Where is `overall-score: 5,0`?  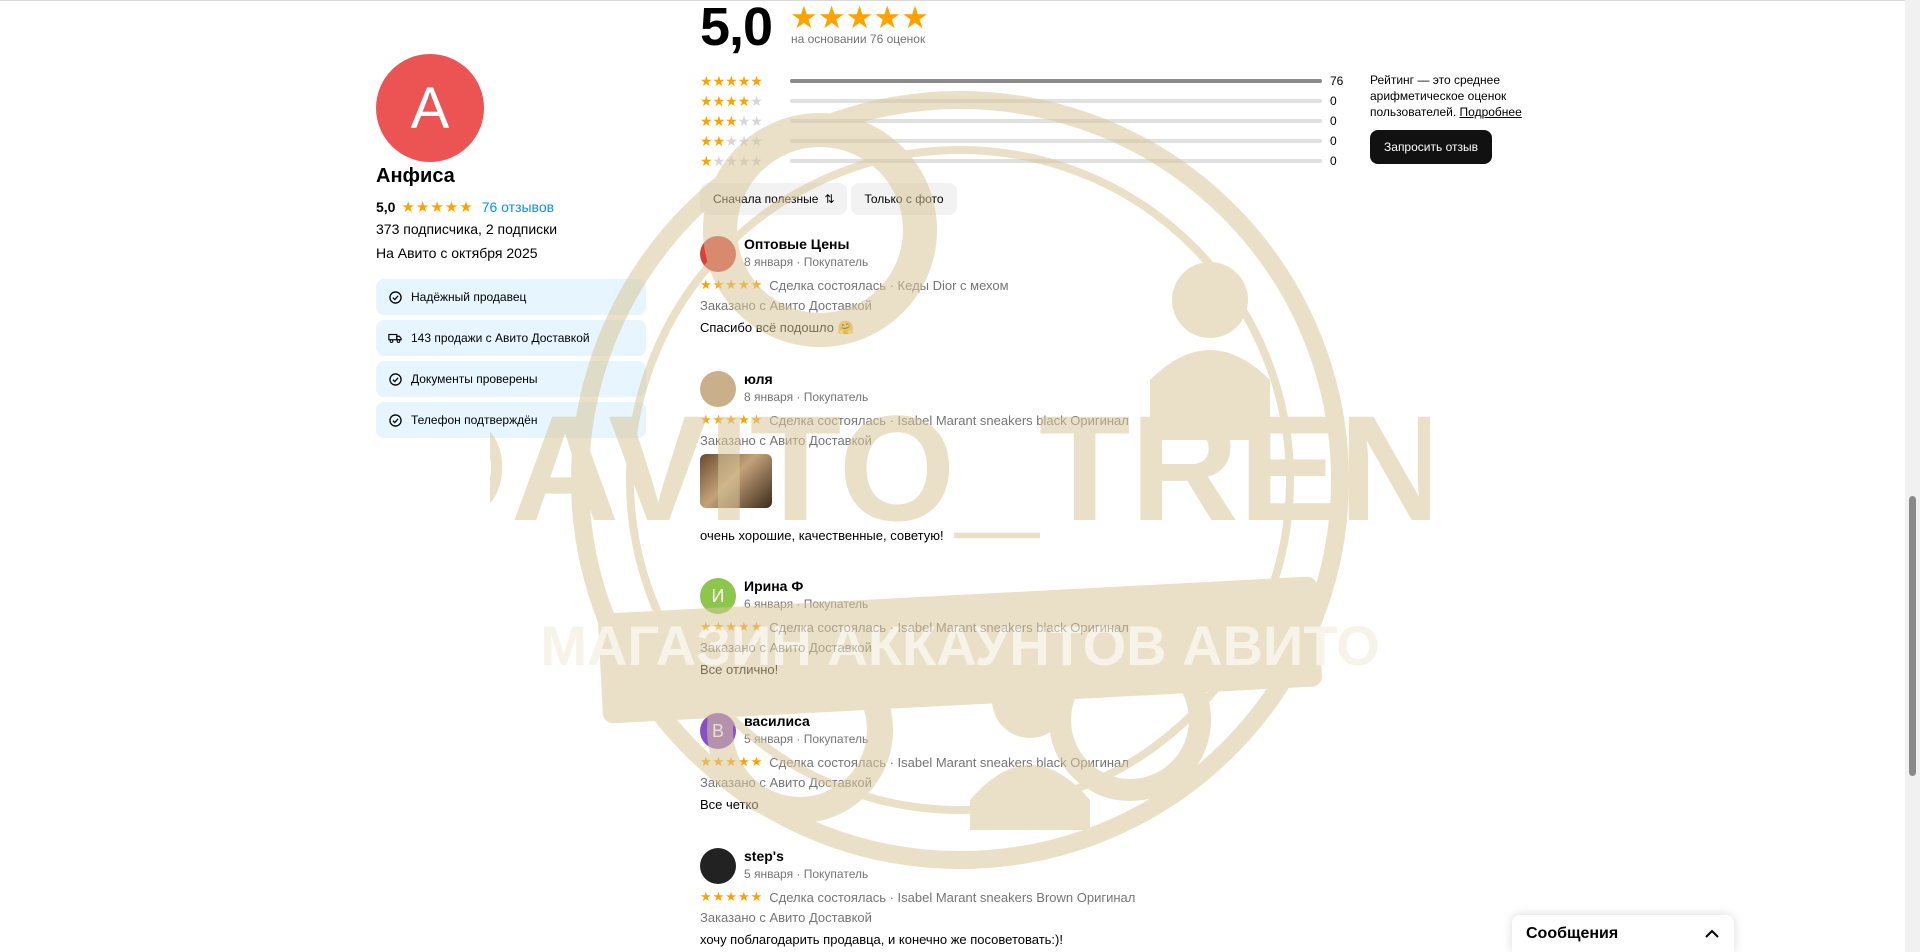 overall-score: 5,0 is located at coordinates (736, 28).